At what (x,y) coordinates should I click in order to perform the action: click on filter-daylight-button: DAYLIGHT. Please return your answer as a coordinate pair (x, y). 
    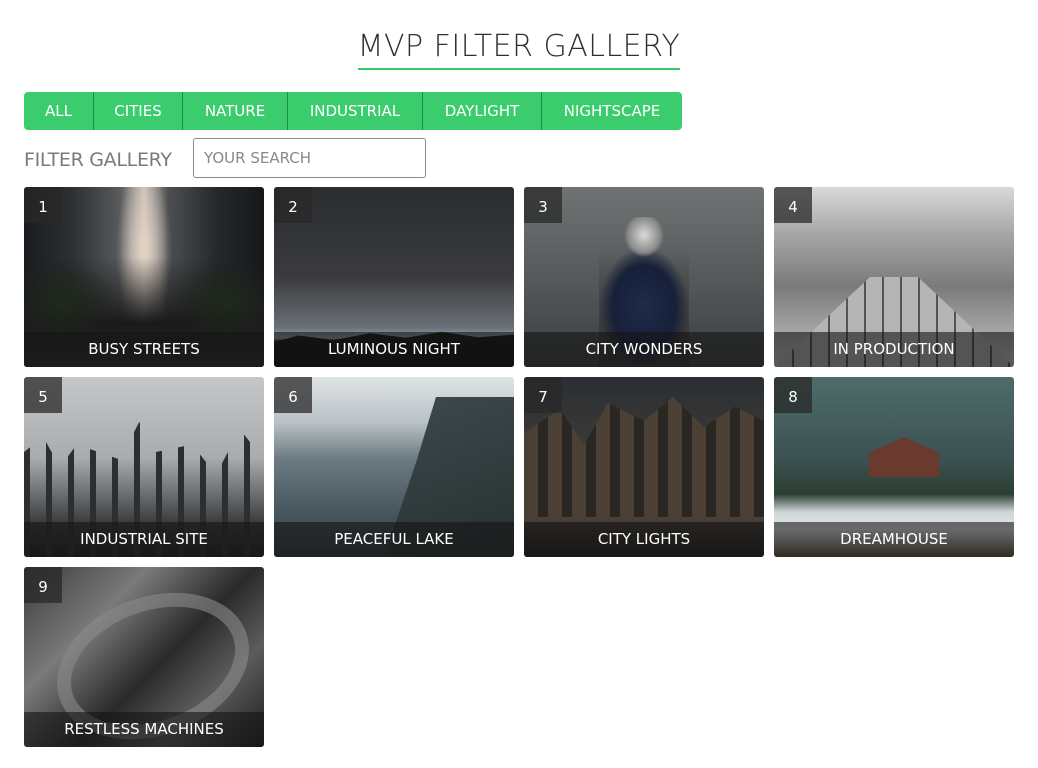
    Looking at the image, I should click on (482, 111).